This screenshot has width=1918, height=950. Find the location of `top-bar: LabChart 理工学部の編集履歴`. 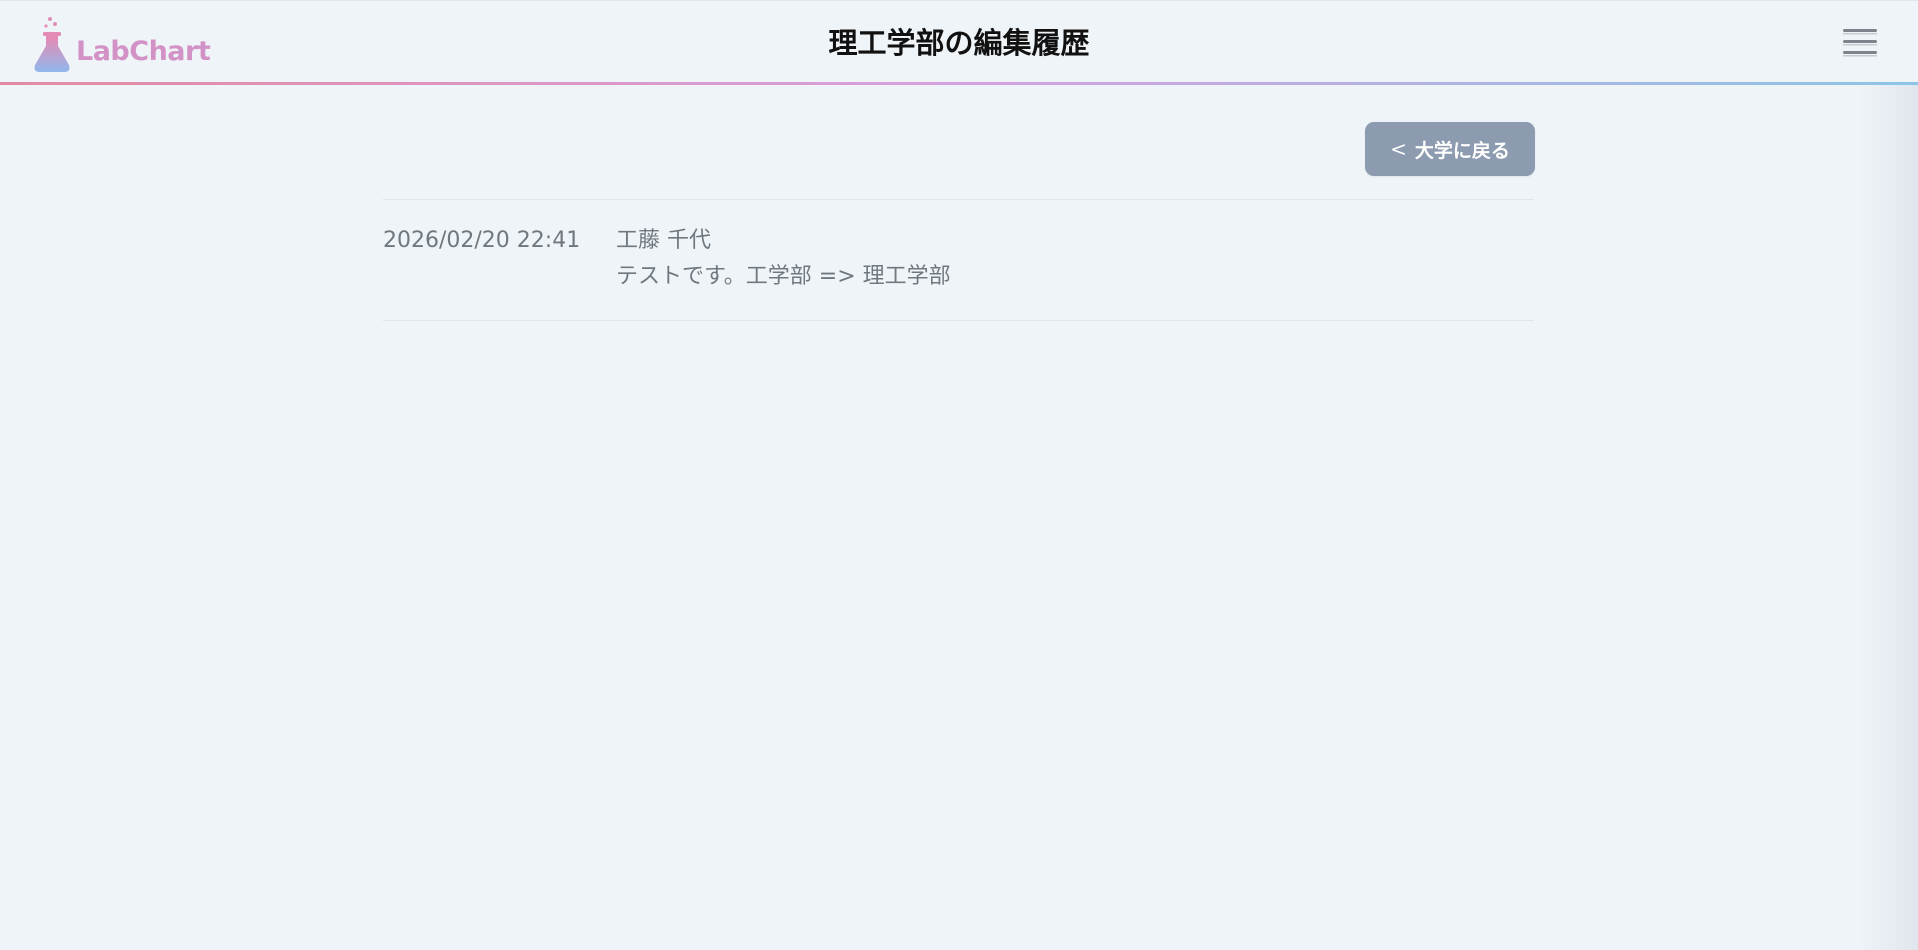

top-bar: LabChart 理工学部の編集履歴 is located at coordinates (959, 42).